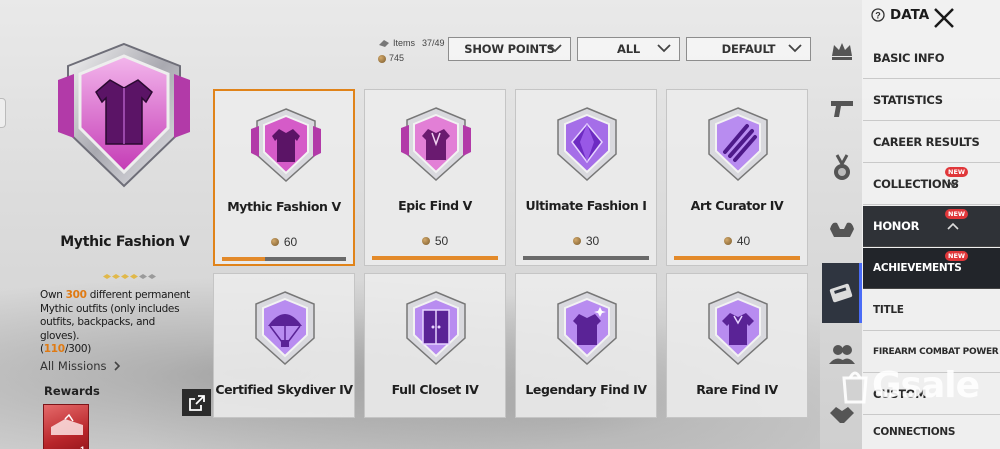 The image size is (1000, 449). I want to click on sort-dropdown: DEFAULT, so click(748, 49).